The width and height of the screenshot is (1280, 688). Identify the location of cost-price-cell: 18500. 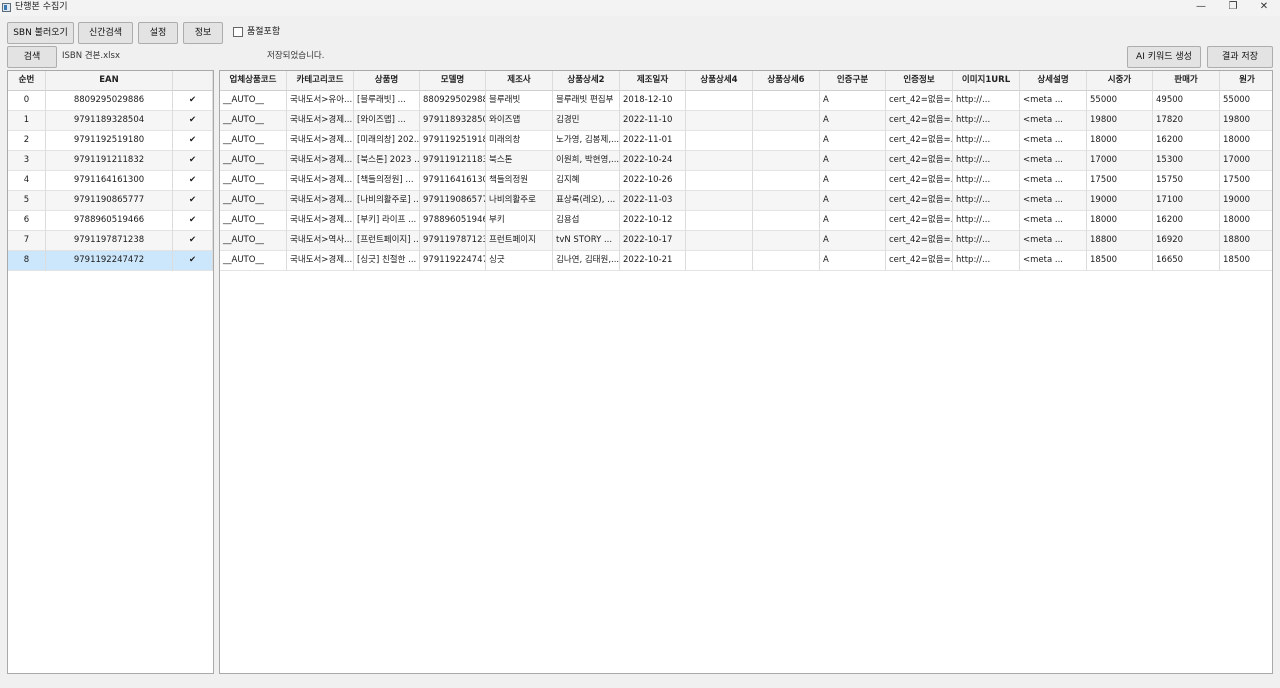
(1246, 261).